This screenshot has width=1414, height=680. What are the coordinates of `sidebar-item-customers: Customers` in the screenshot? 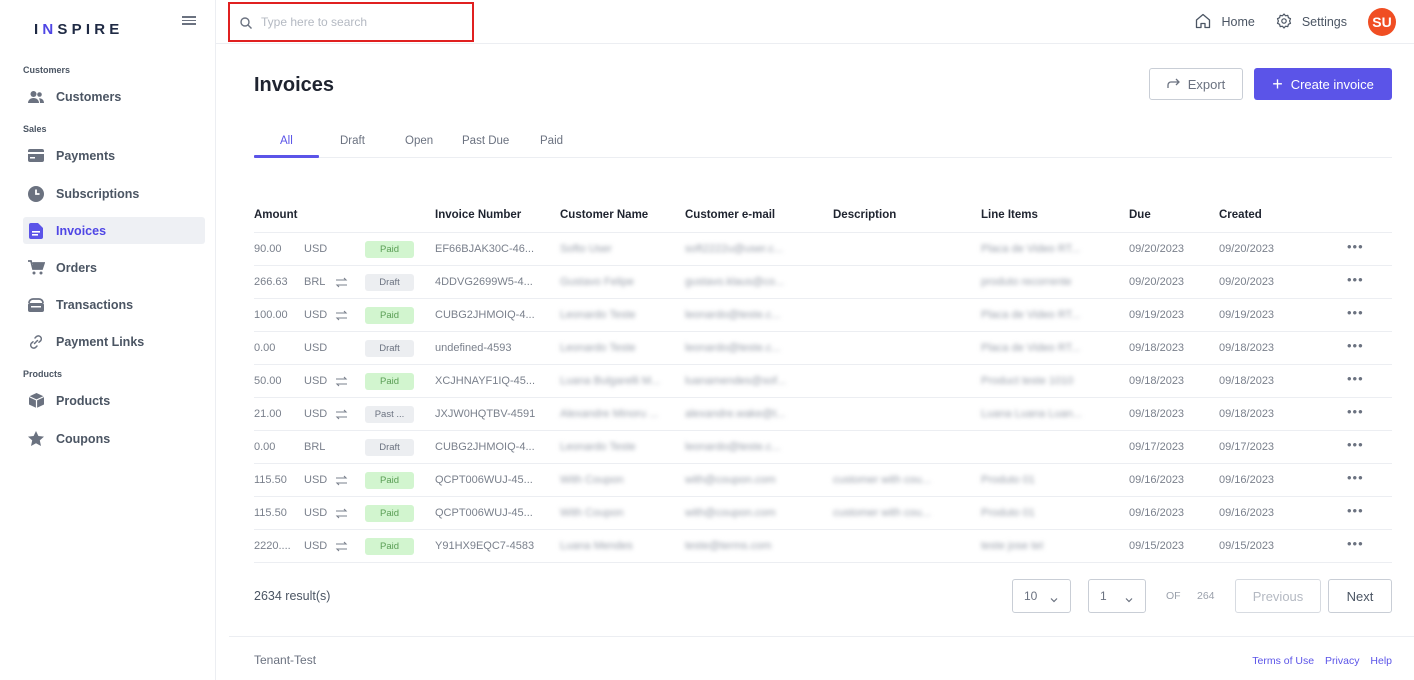 It's located at (114, 96).